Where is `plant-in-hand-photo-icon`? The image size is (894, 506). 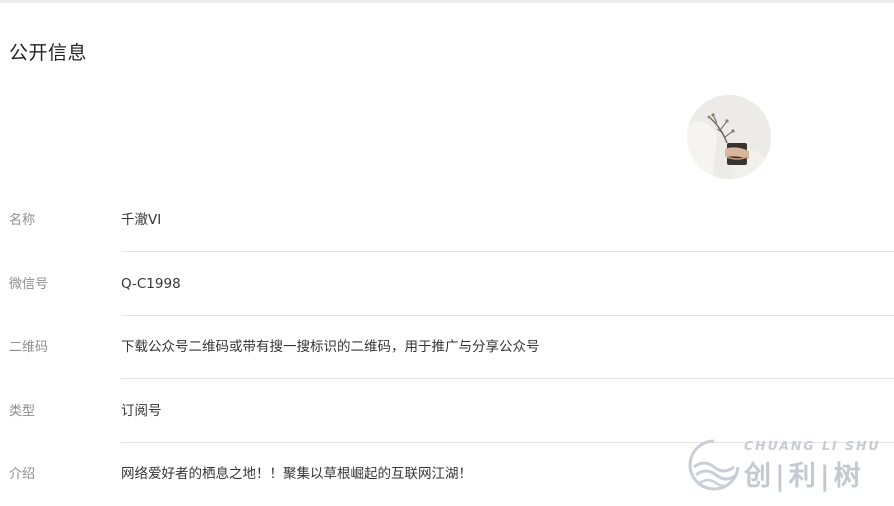
plant-in-hand-photo-icon is located at coordinates (729, 137).